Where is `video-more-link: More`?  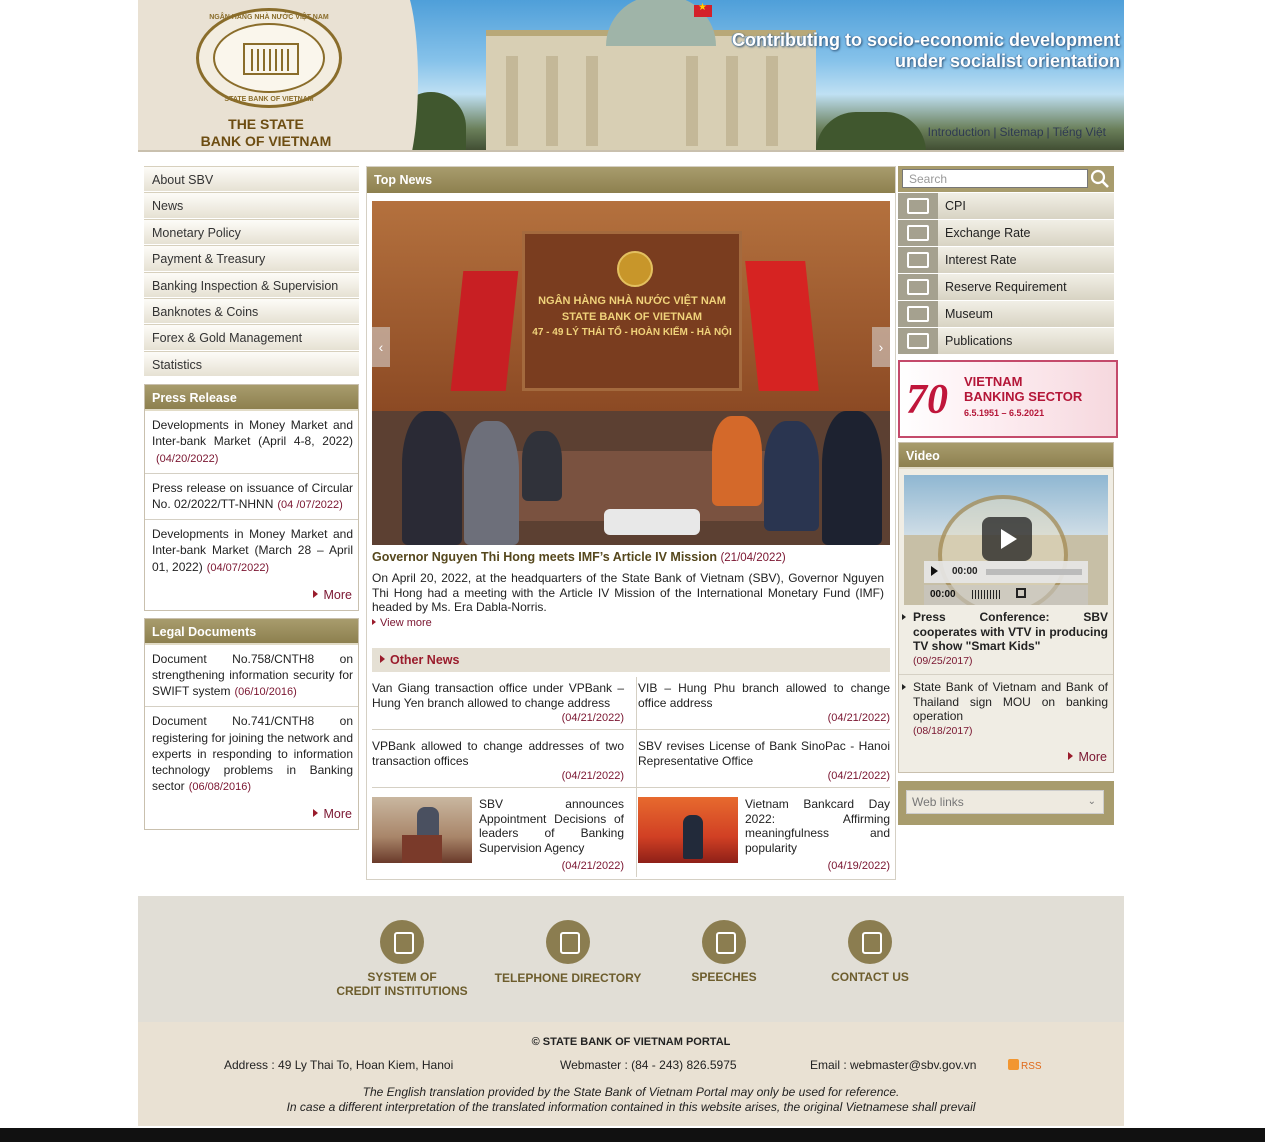
video-more-link: More is located at coordinates (1006, 758).